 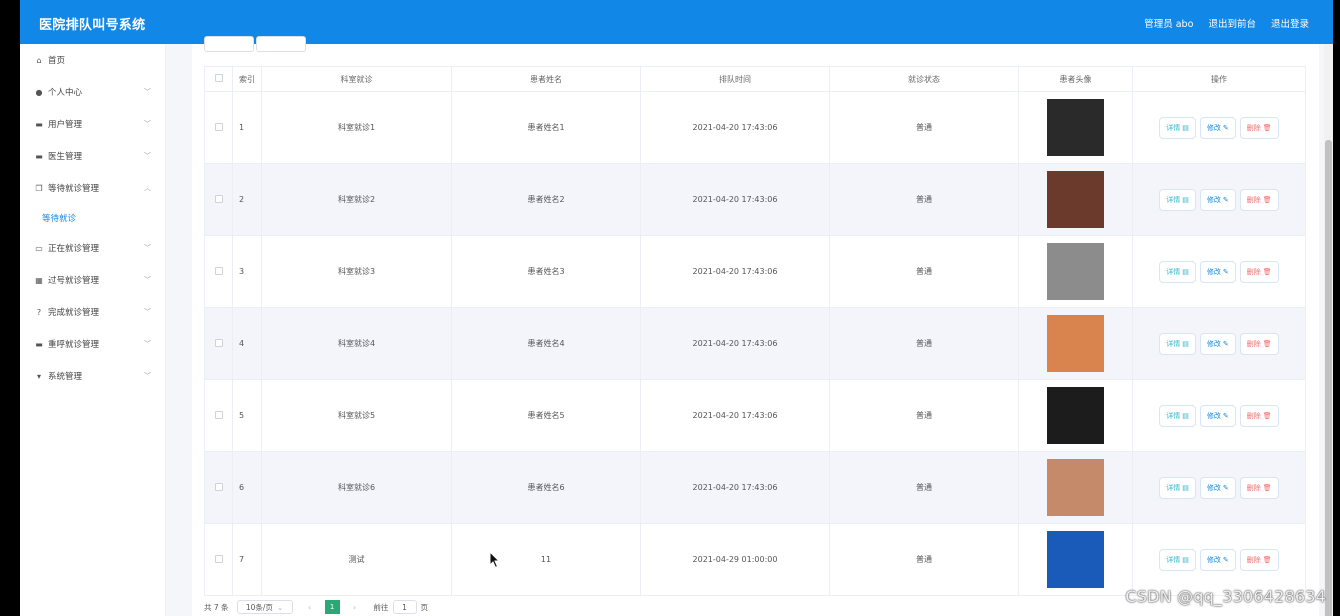 I want to click on sidebar-item: ▬ 医生管理 ﹀, so click(x=92, y=156).